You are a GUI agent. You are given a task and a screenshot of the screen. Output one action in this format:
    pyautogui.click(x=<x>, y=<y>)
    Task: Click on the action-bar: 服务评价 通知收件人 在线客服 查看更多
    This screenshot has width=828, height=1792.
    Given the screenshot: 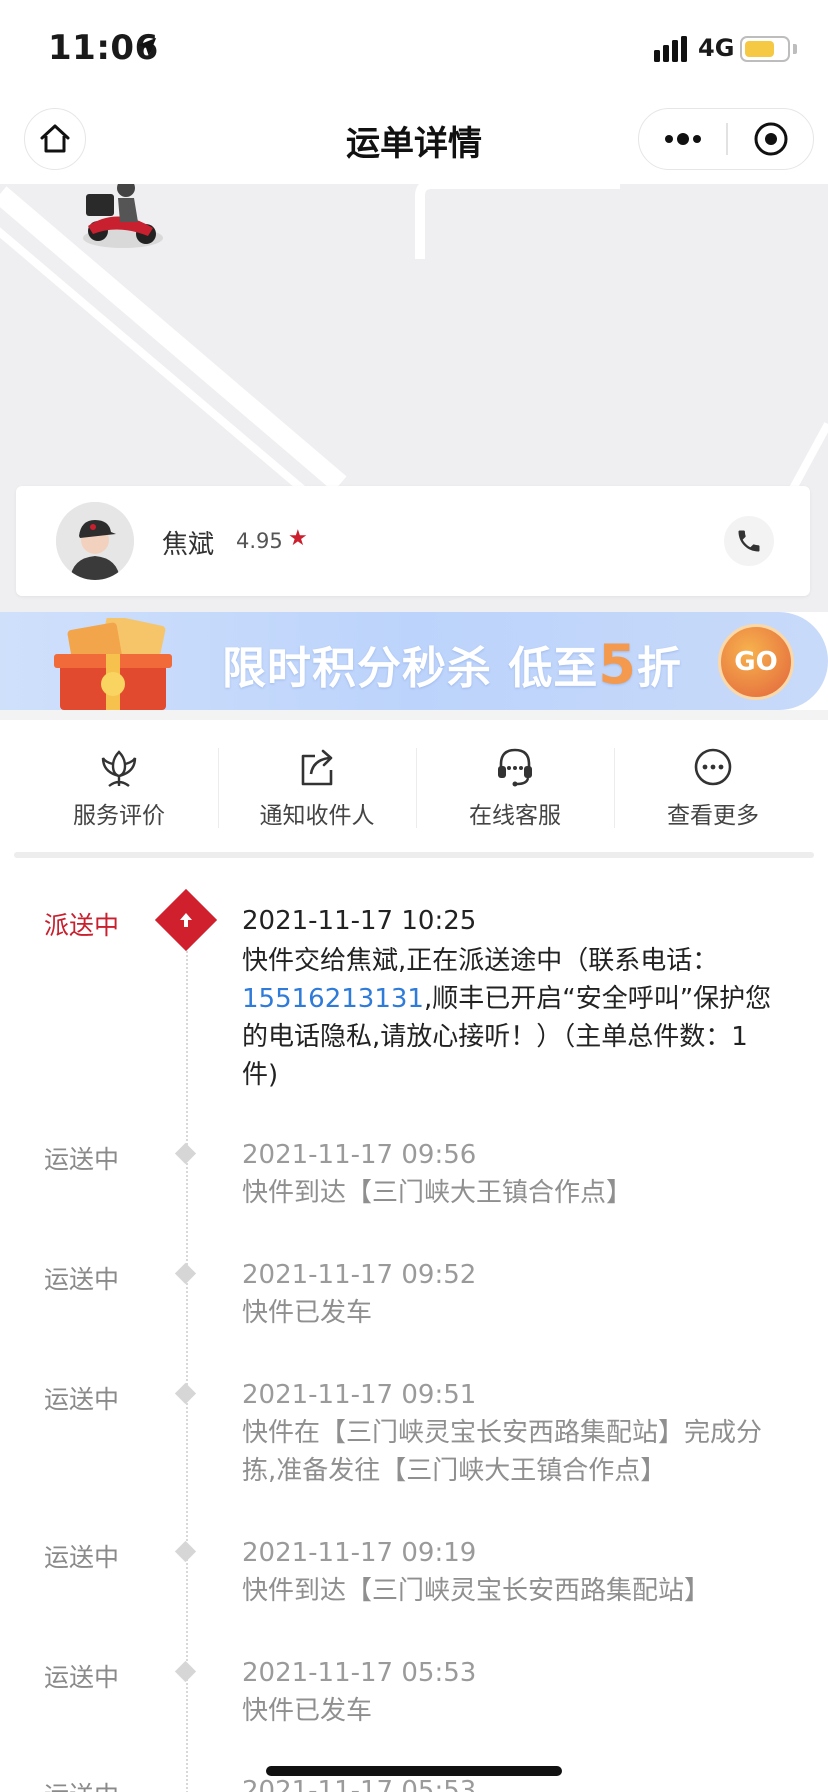 What is the action you would take?
    pyautogui.click(x=414, y=785)
    